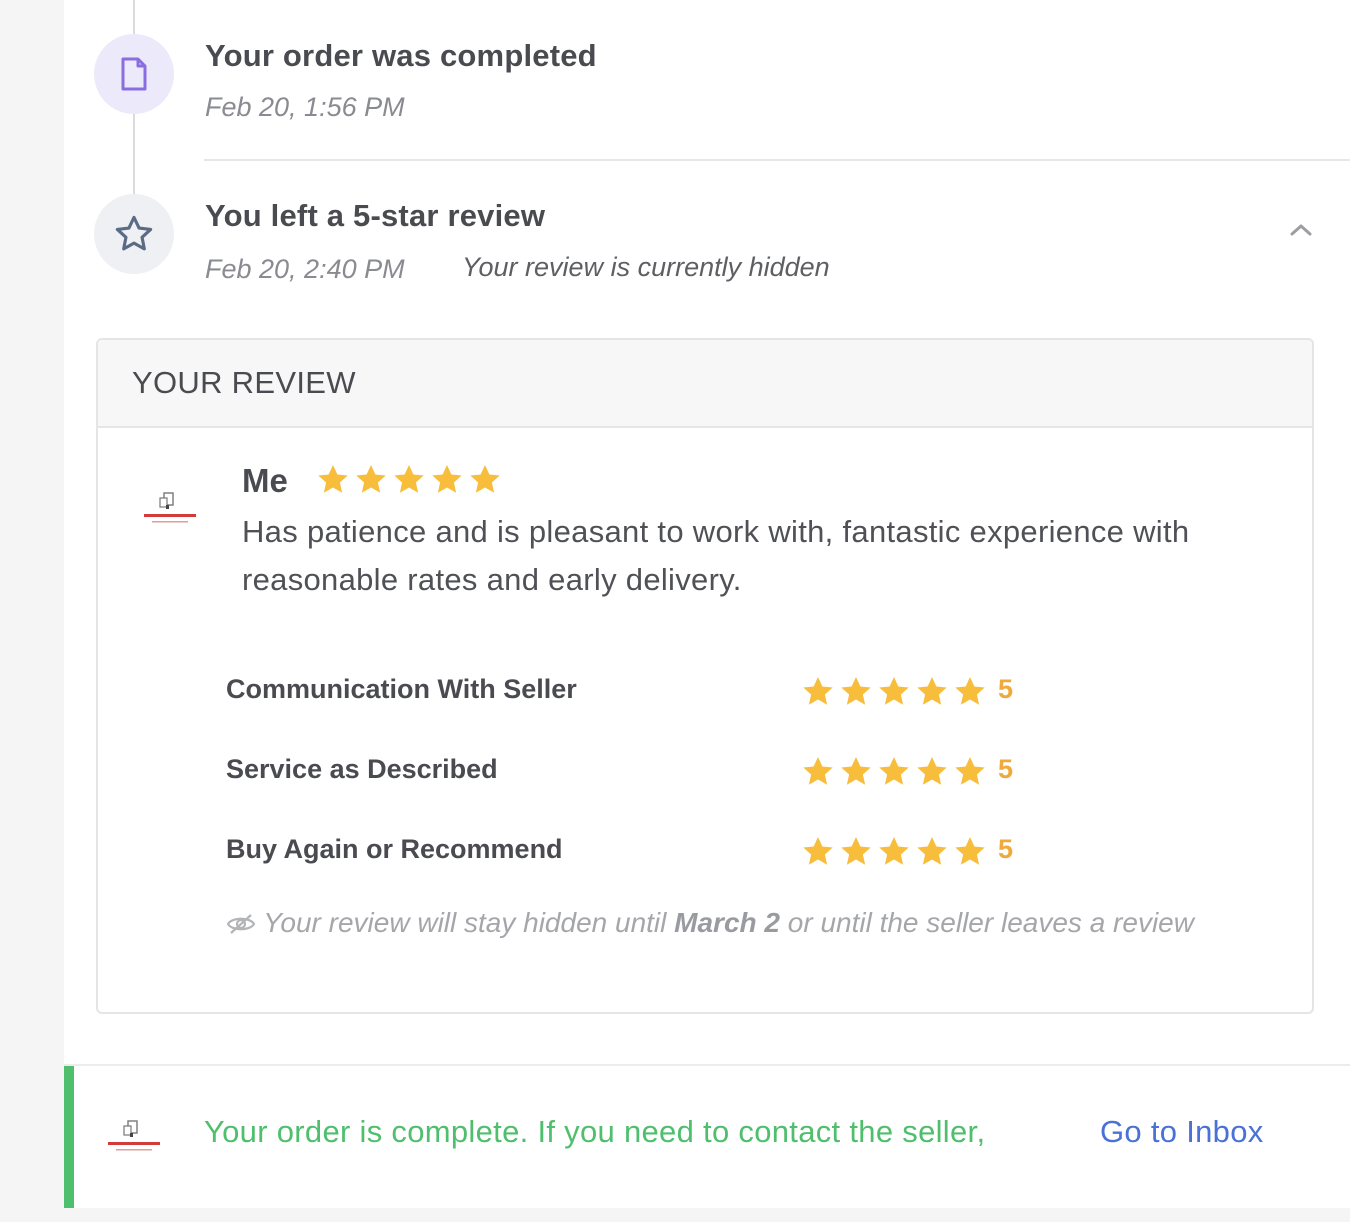 The height and width of the screenshot is (1222, 1350). I want to click on review-left-badge, so click(134, 234).